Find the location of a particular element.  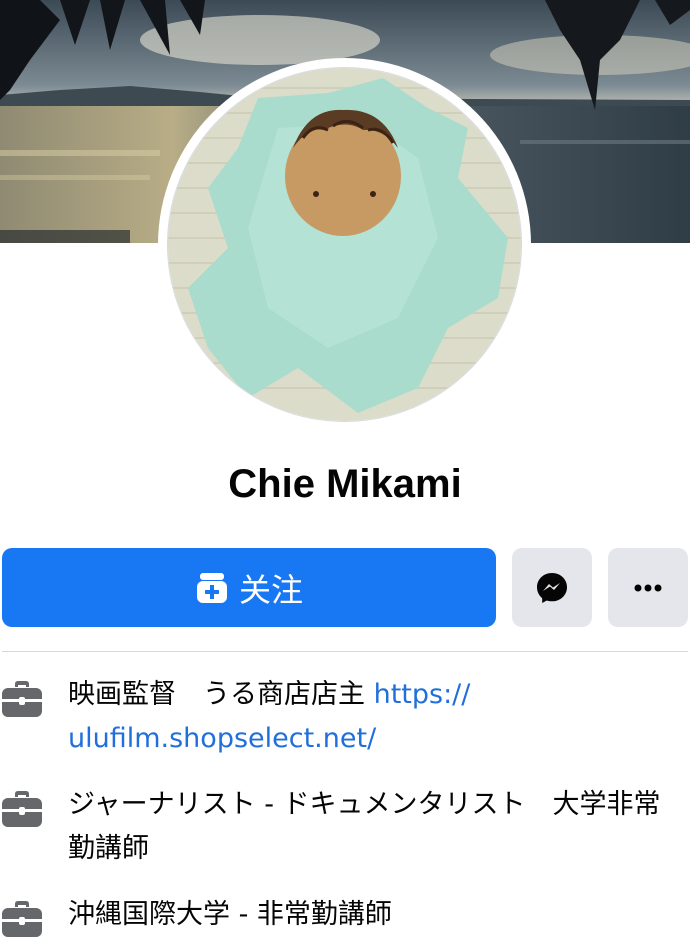

follow-box-icon is located at coordinates (211, 587).